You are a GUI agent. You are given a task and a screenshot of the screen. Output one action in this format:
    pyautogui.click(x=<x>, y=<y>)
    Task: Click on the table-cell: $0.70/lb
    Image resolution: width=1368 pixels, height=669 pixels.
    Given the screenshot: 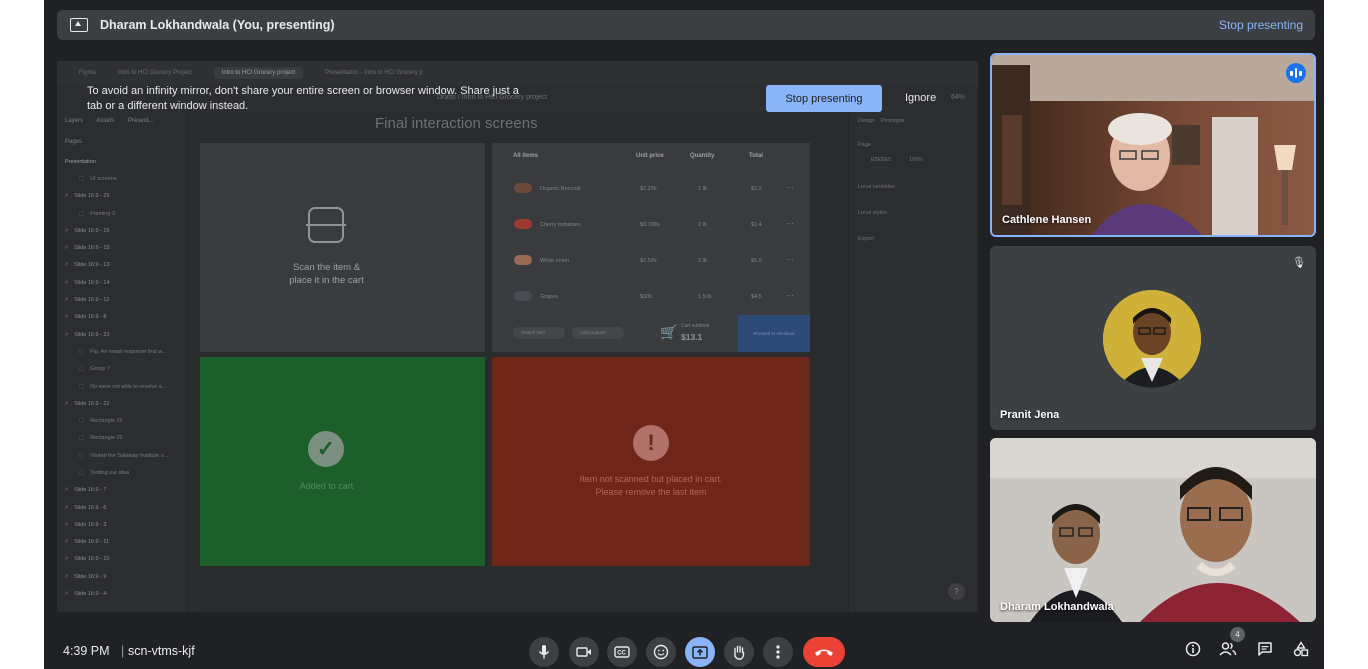 What is the action you would take?
    pyautogui.click(x=650, y=225)
    